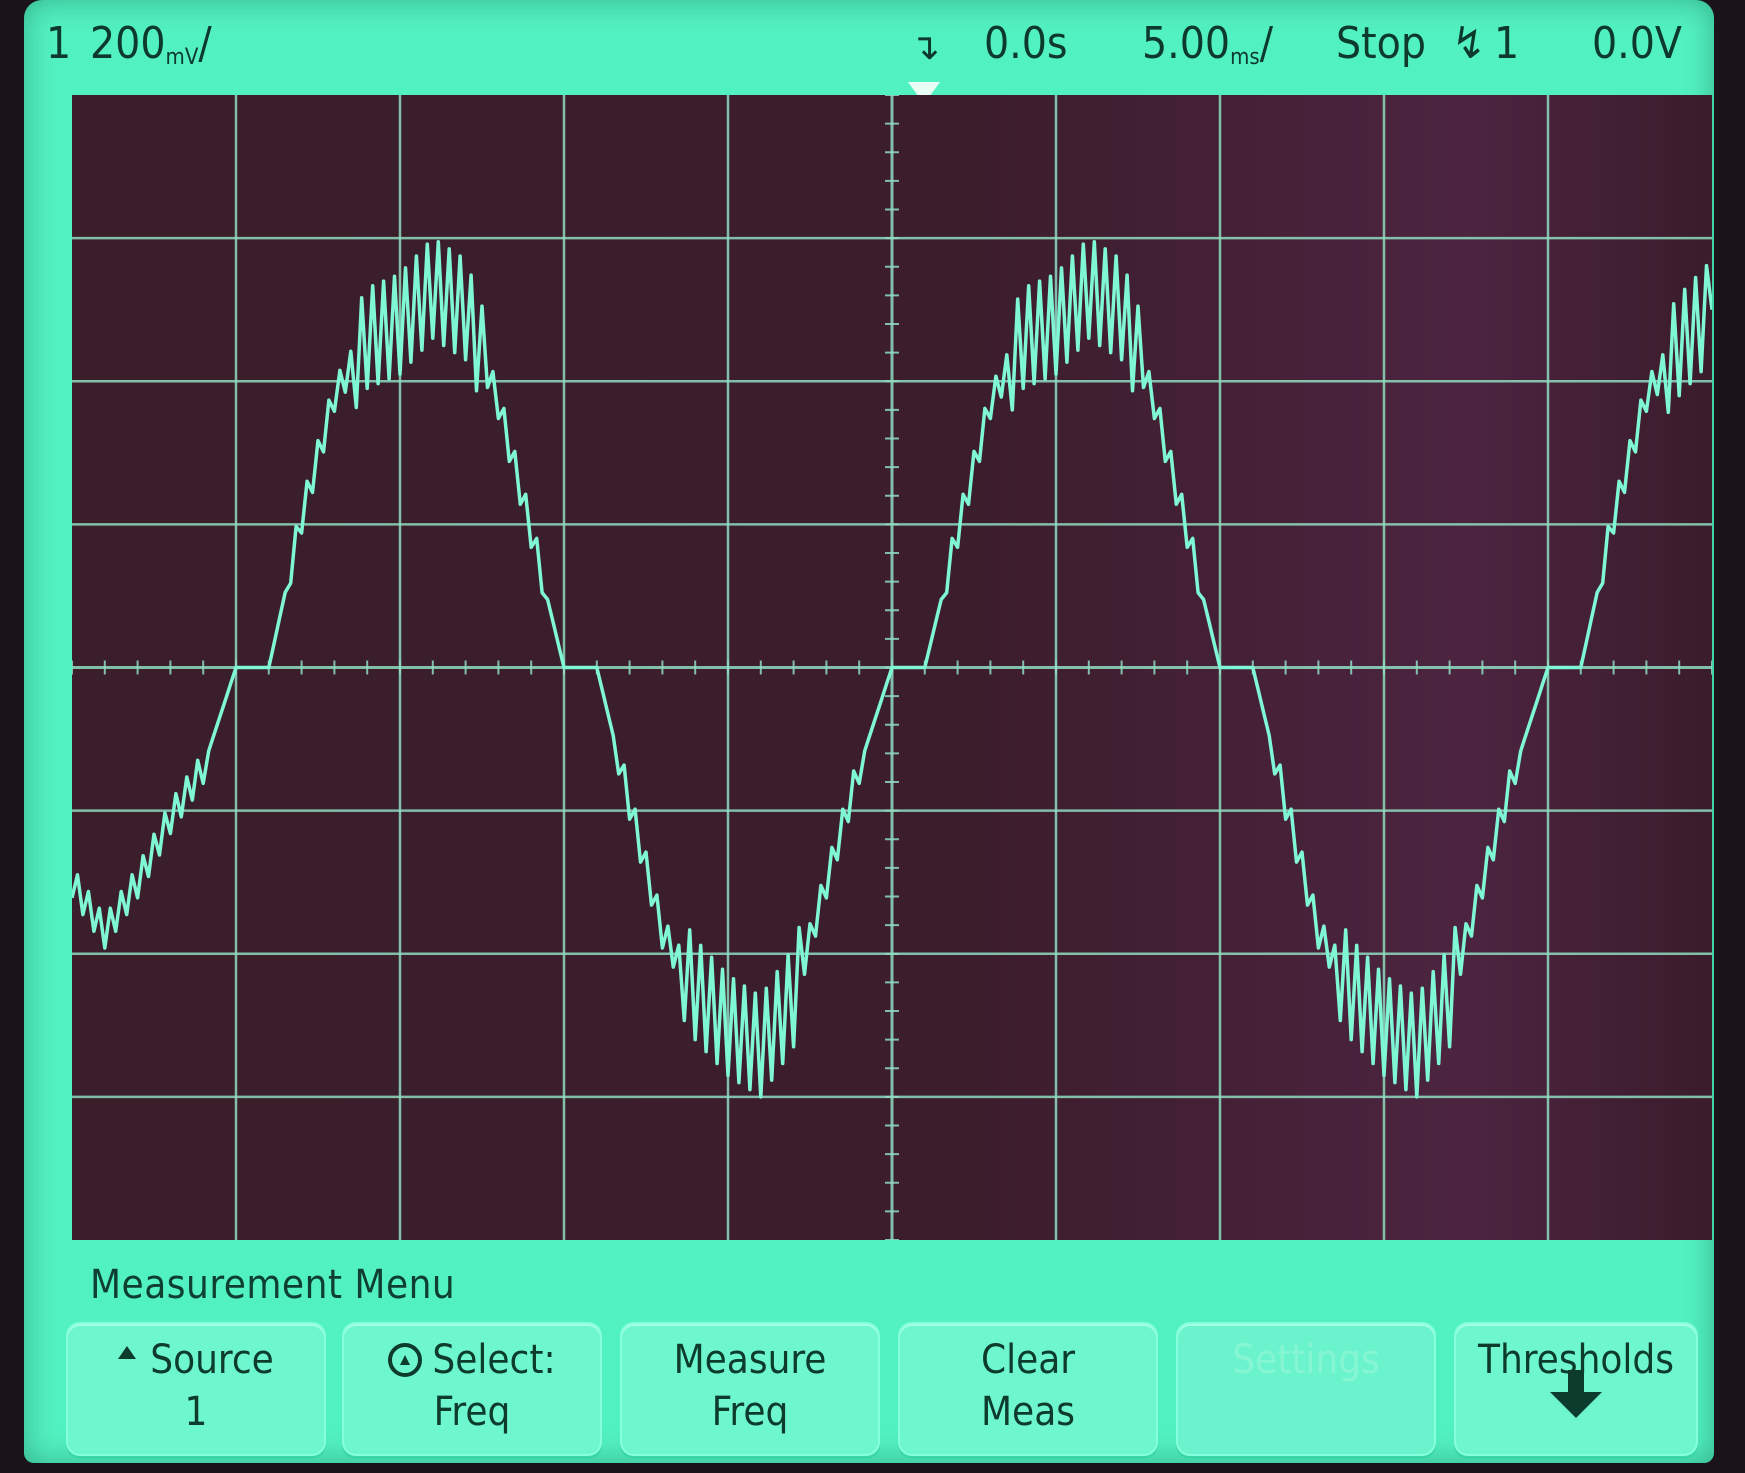 This screenshot has width=1745, height=1473. Describe the element at coordinates (1381, 43) in the screenshot. I see `run-state: Stop` at that location.